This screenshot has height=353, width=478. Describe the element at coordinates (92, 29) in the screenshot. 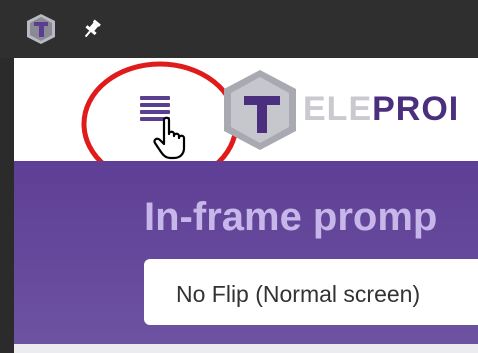

I see `pin-icon` at that location.